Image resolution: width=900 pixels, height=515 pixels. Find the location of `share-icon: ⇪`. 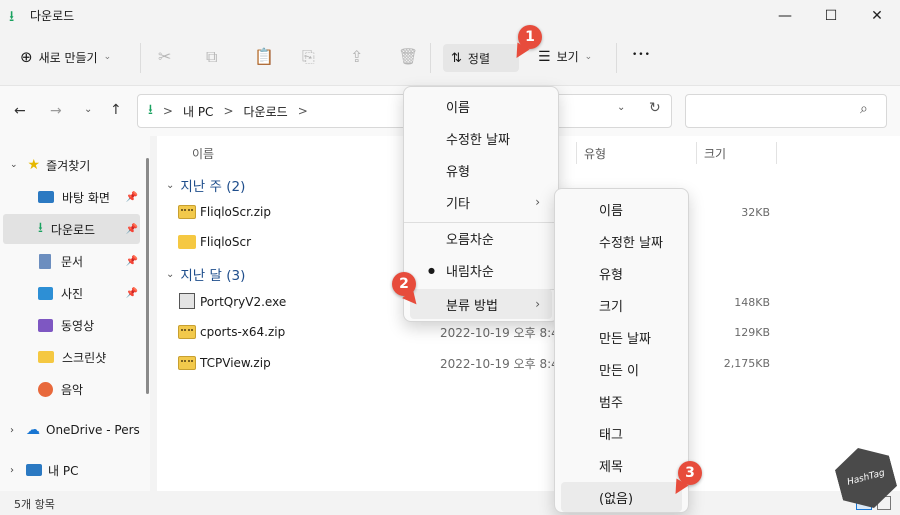

share-icon: ⇪ is located at coordinates (356, 56).